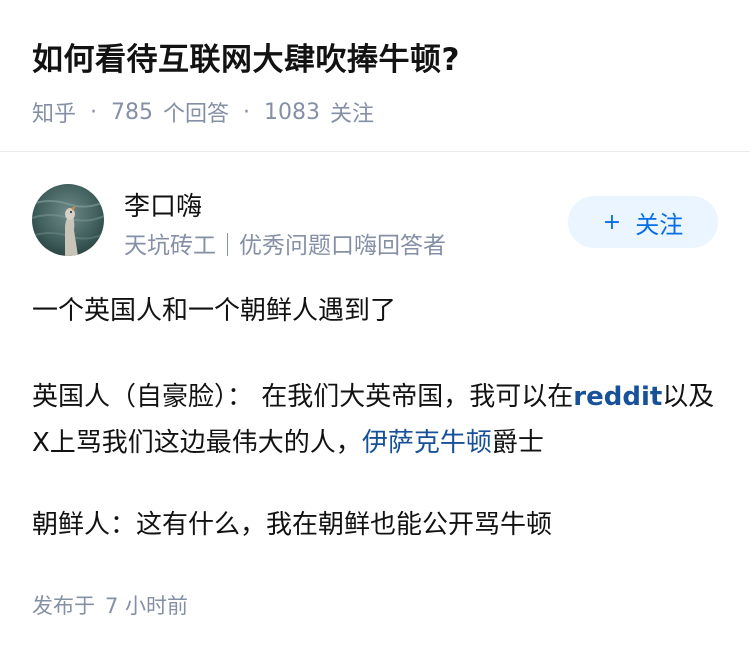  What do you see at coordinates (612, 222) in the screenshot?
I see `plus-icon: +` at bounding box center [612, 222].